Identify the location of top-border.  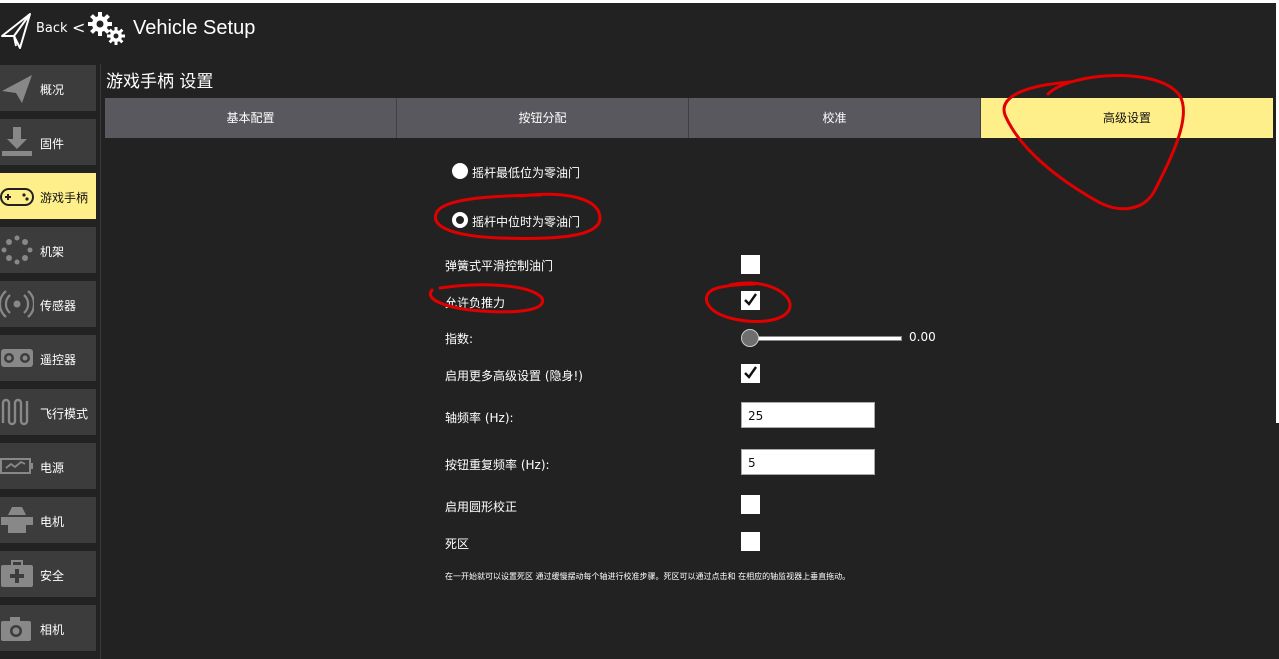
(639, 1).